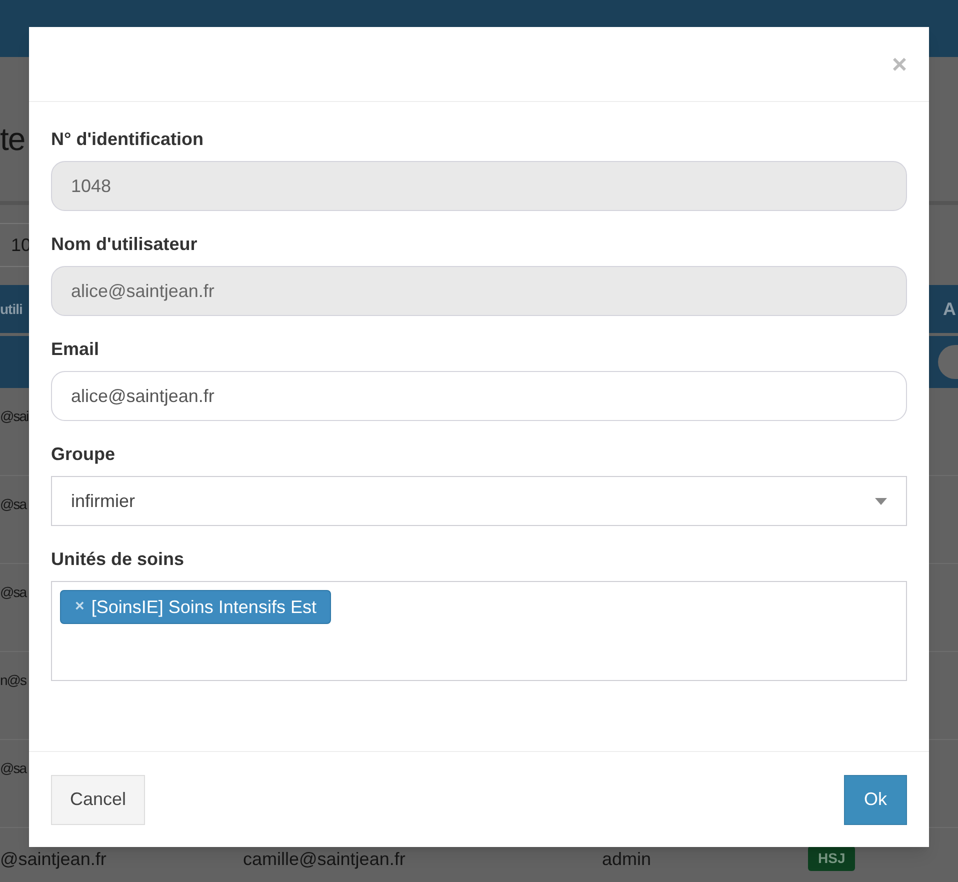  I want to click on text-field: alice@saintjean.fr, so click(479, 396).